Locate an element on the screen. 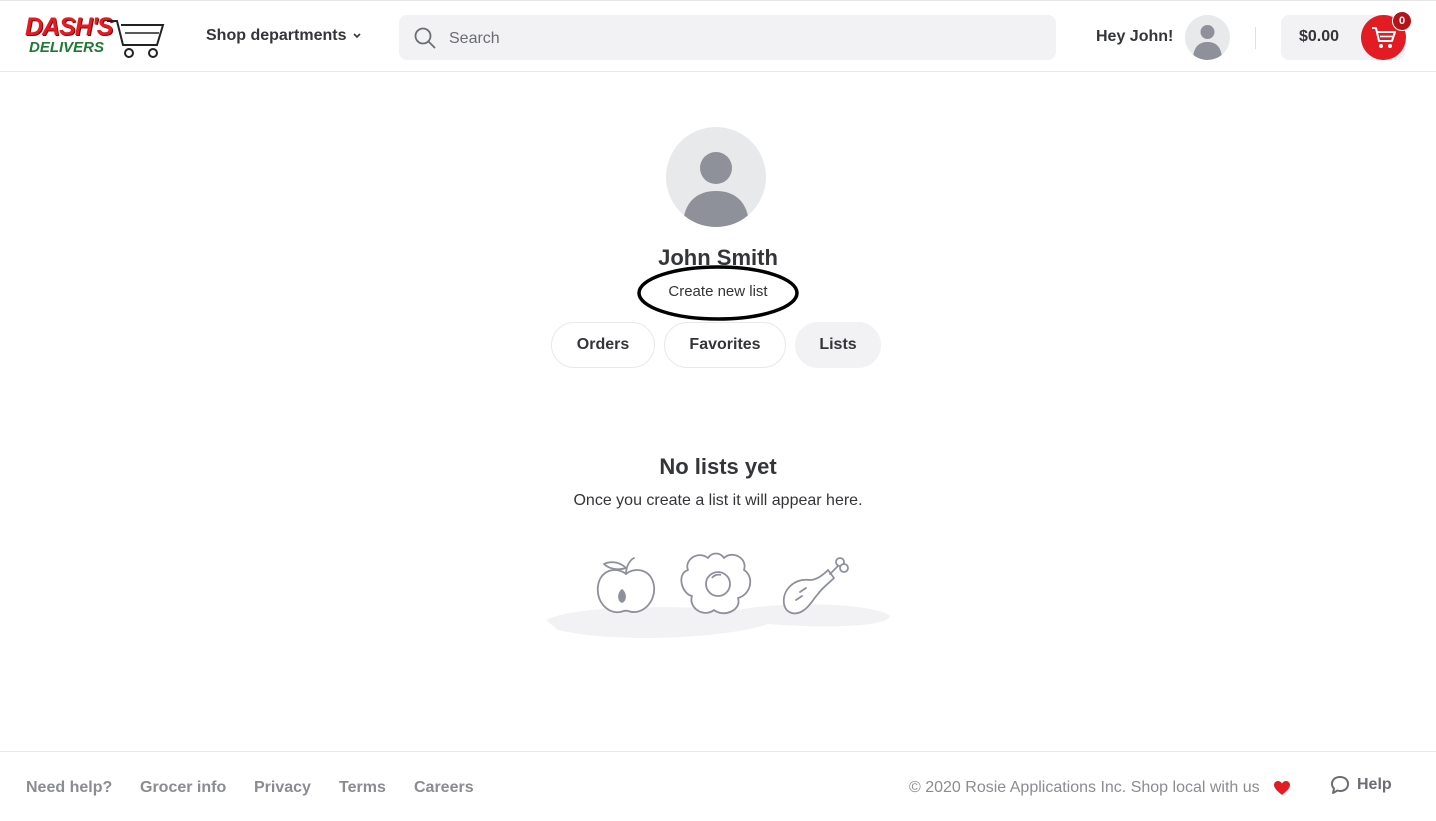 The height and width of the screenshot is (821, 1436). help-label: Help is located at coordinates (1374, 784).